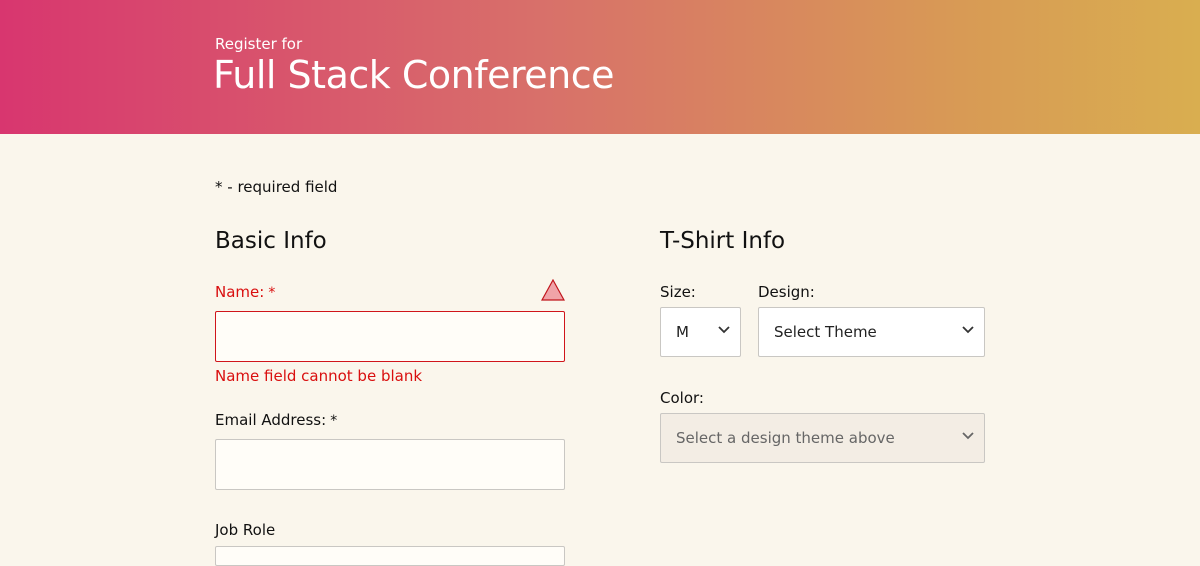 The height and width of the screenshot is (566, 1200). What do you see at coordinates (271, 241) in the screenshot?
I see `basic-info-heading: Basic Info` at bounding box center [271, 241].